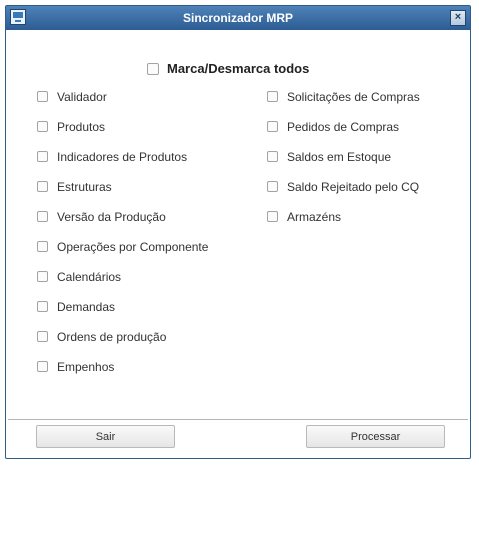 The image size is (479, 548). What do you see at coordinates (86, 367) in the screenshot?
I see `option-label: Empenhos` at bounding box center [86, 367].